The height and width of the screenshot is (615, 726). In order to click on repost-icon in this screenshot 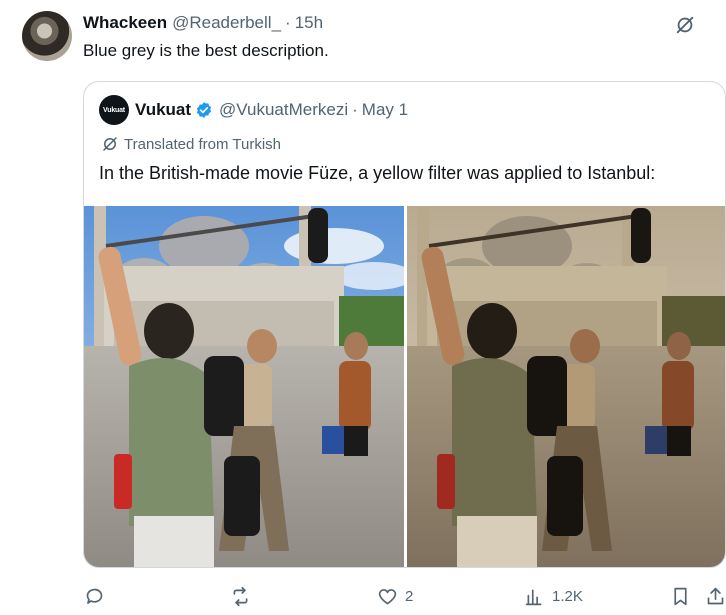, I will do `click(240, 596)`.